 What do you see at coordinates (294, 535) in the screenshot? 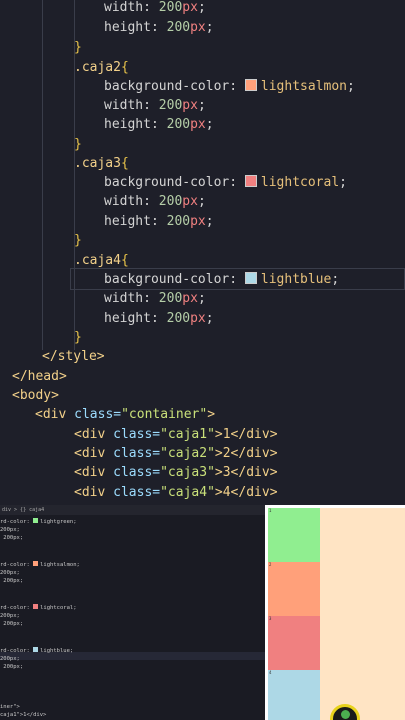
I see `caja1-box: 1` at bounding box center [294, 535].